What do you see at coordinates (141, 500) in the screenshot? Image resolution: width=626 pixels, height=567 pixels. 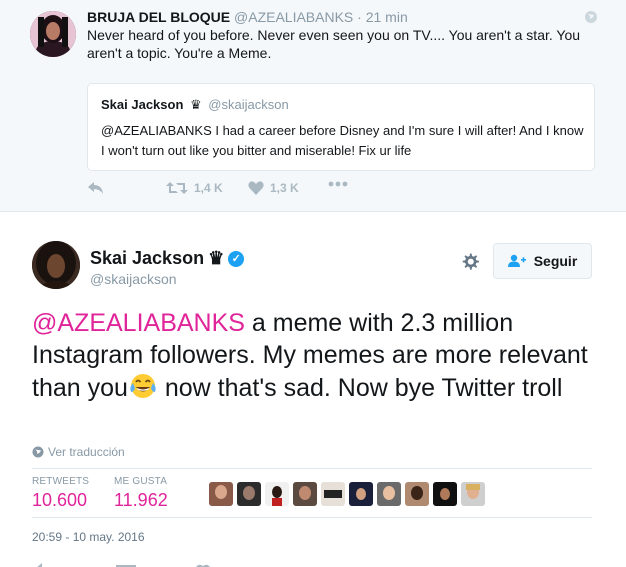 I see `likes-value: 11.962` at bounding box center [141, 500].